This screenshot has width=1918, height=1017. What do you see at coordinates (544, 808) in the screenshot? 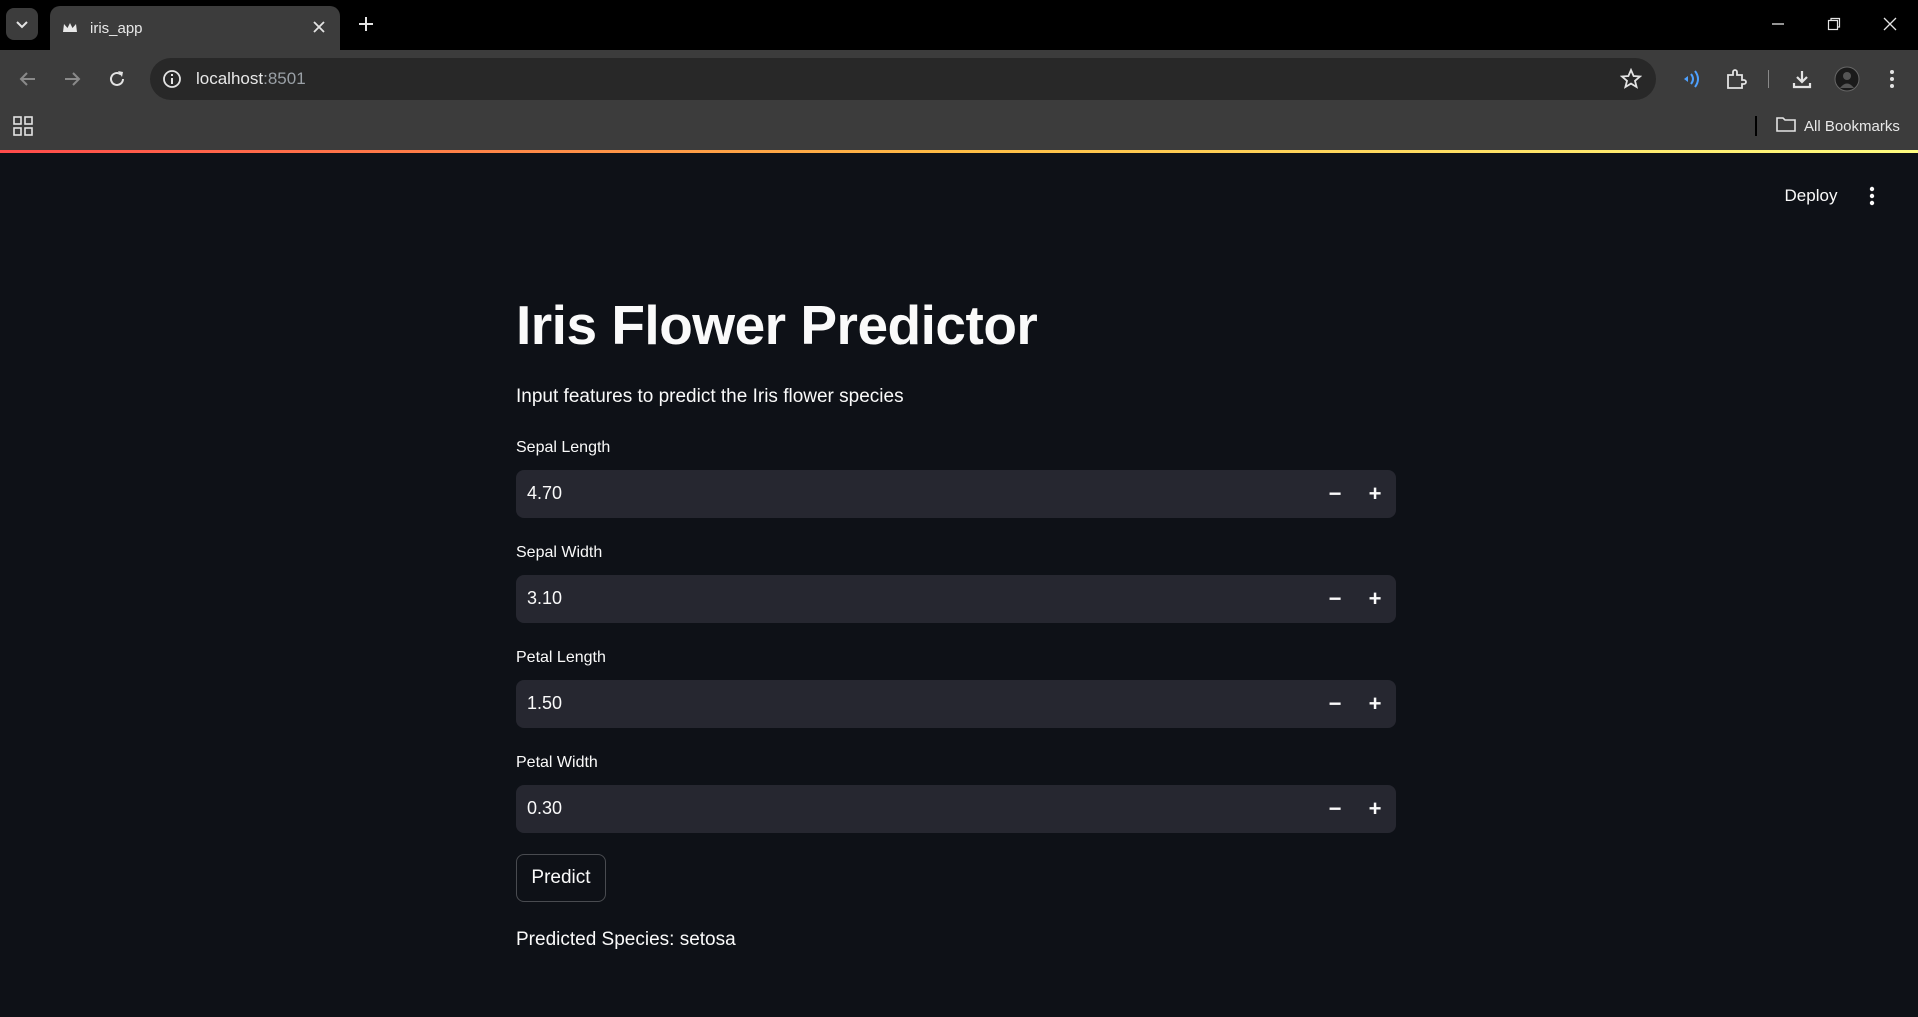
I see `petal-width-value: 0.30` at bounding box center [544, 808].